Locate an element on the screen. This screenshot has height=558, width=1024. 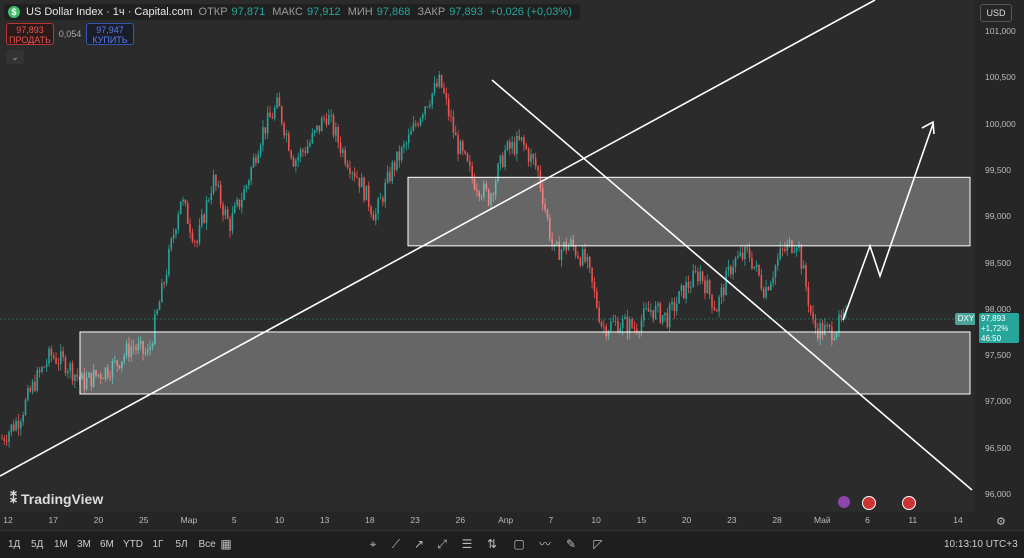
buy-button: 97,947 КУПИТЬ is located at coordinates (110, 34).